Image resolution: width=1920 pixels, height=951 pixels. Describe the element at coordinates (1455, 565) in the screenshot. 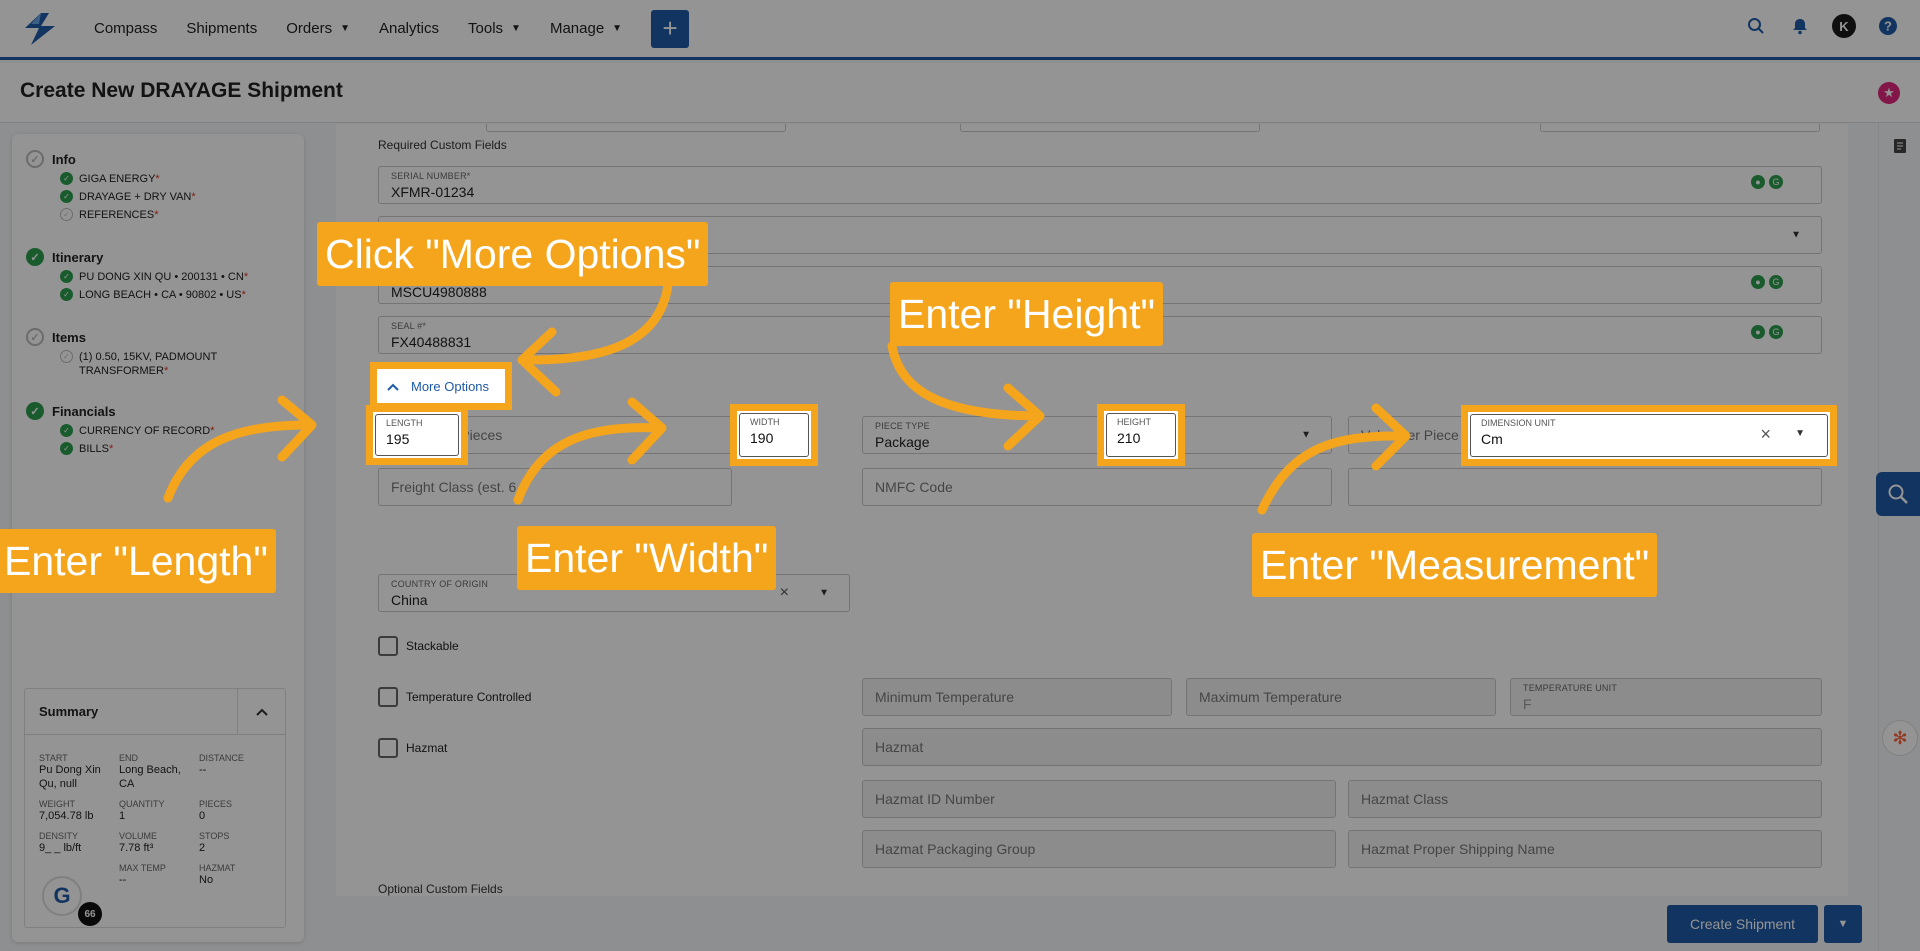

I see `callout-measurement: Enter "Measurement"` at that location.